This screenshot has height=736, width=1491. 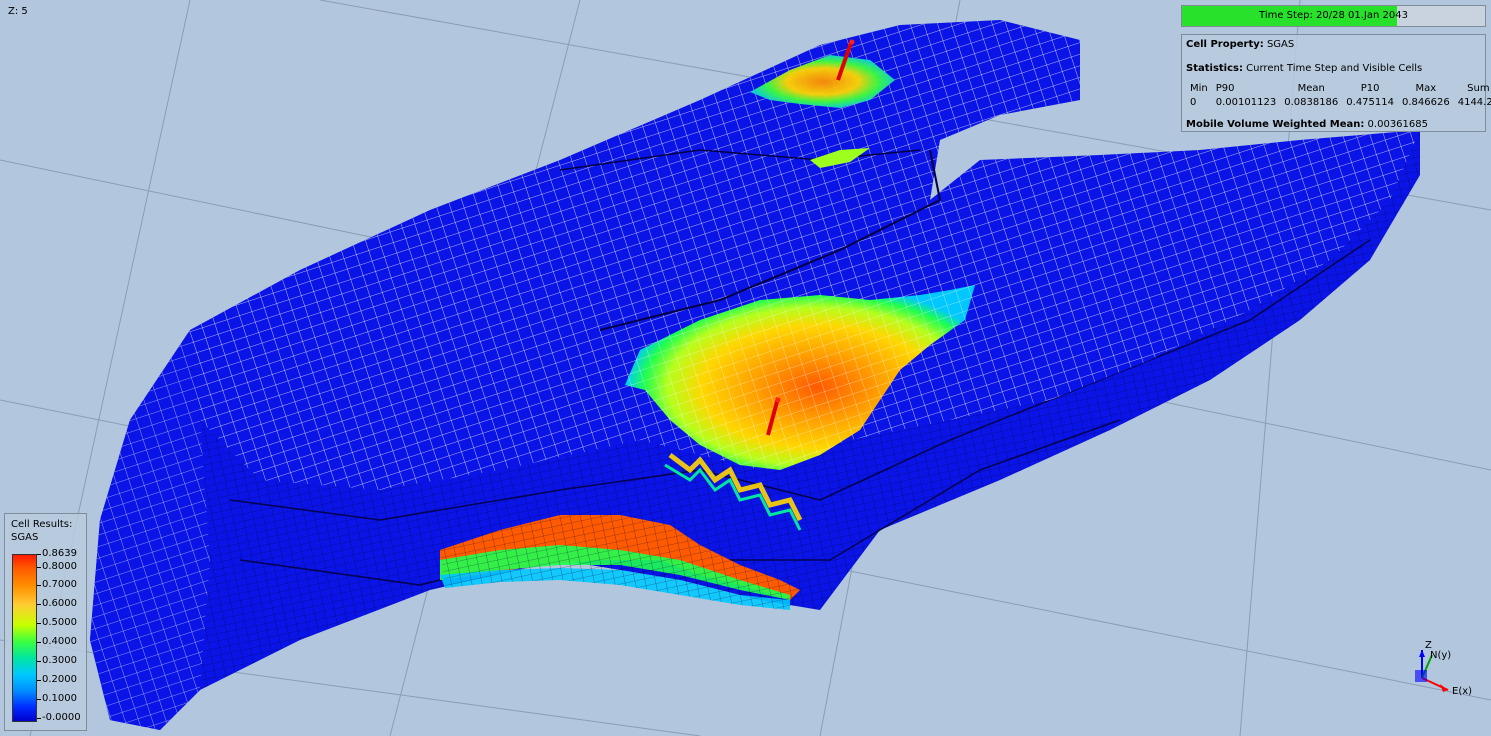 I want to click on axis-n-label: N(y), so click(x=1440, y=655).